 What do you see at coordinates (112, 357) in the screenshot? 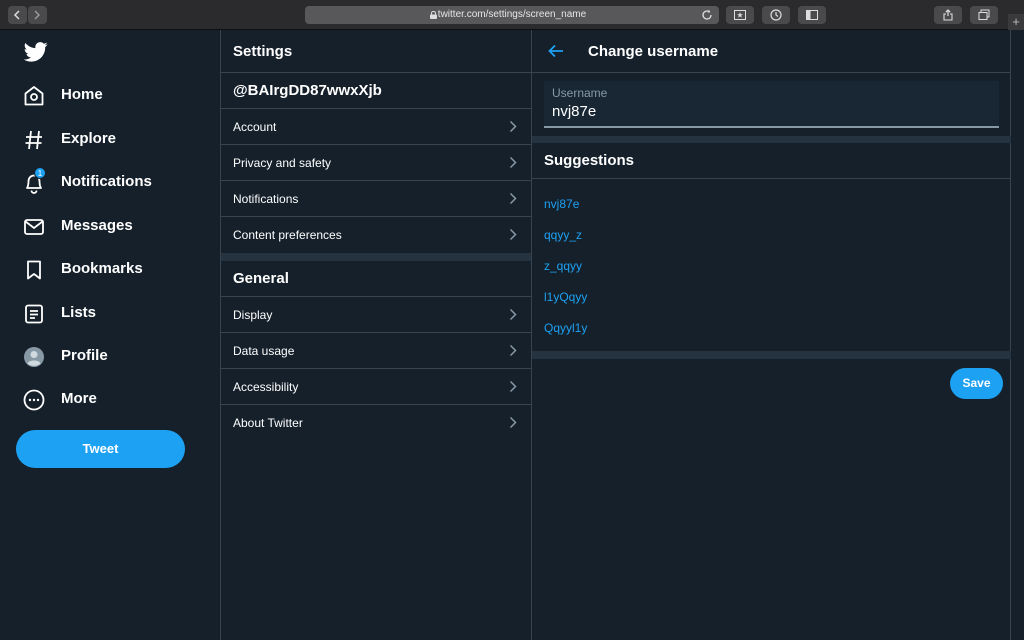
I see `nav-item-profile: Profile` at bounding box center [112, 357].